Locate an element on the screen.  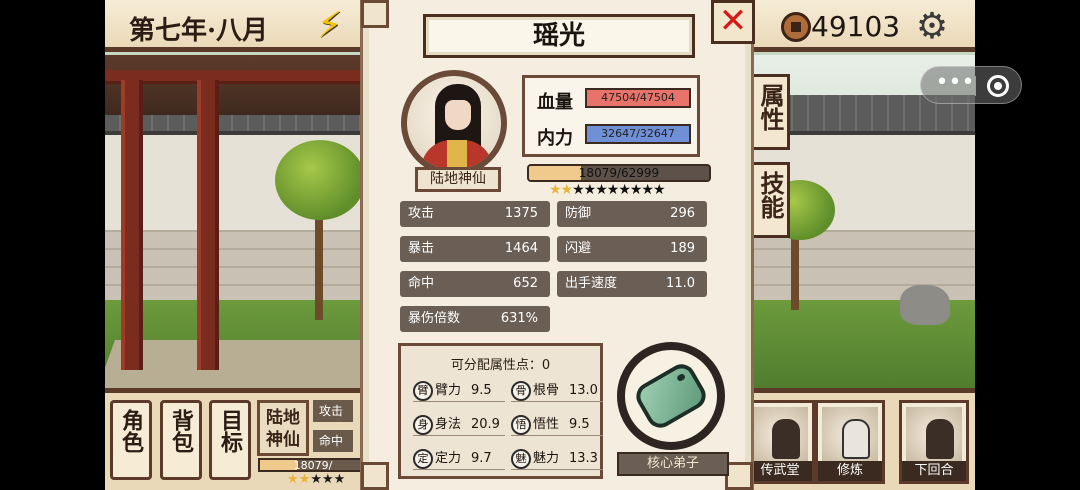
tab-skills-label: 技能 is located at coordinates (770, 195).